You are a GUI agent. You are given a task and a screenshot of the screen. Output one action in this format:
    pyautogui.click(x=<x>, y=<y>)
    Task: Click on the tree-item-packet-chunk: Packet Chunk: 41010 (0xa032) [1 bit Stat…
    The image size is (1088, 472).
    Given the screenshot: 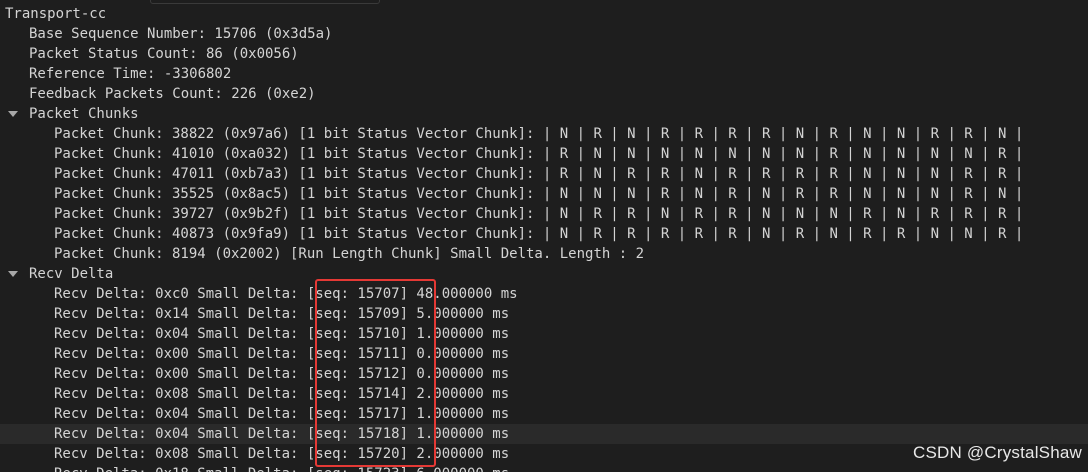 What is the action you would take?
    pyautogui.click(x=544, y=154)
    